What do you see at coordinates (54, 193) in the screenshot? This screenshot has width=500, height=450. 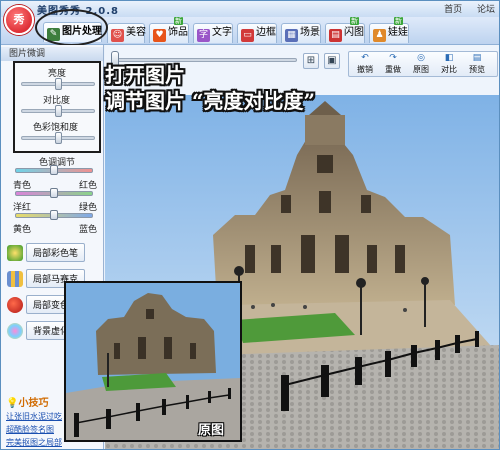 I see `magenta-green-slider-thumb` at bounding box center [54, 193].